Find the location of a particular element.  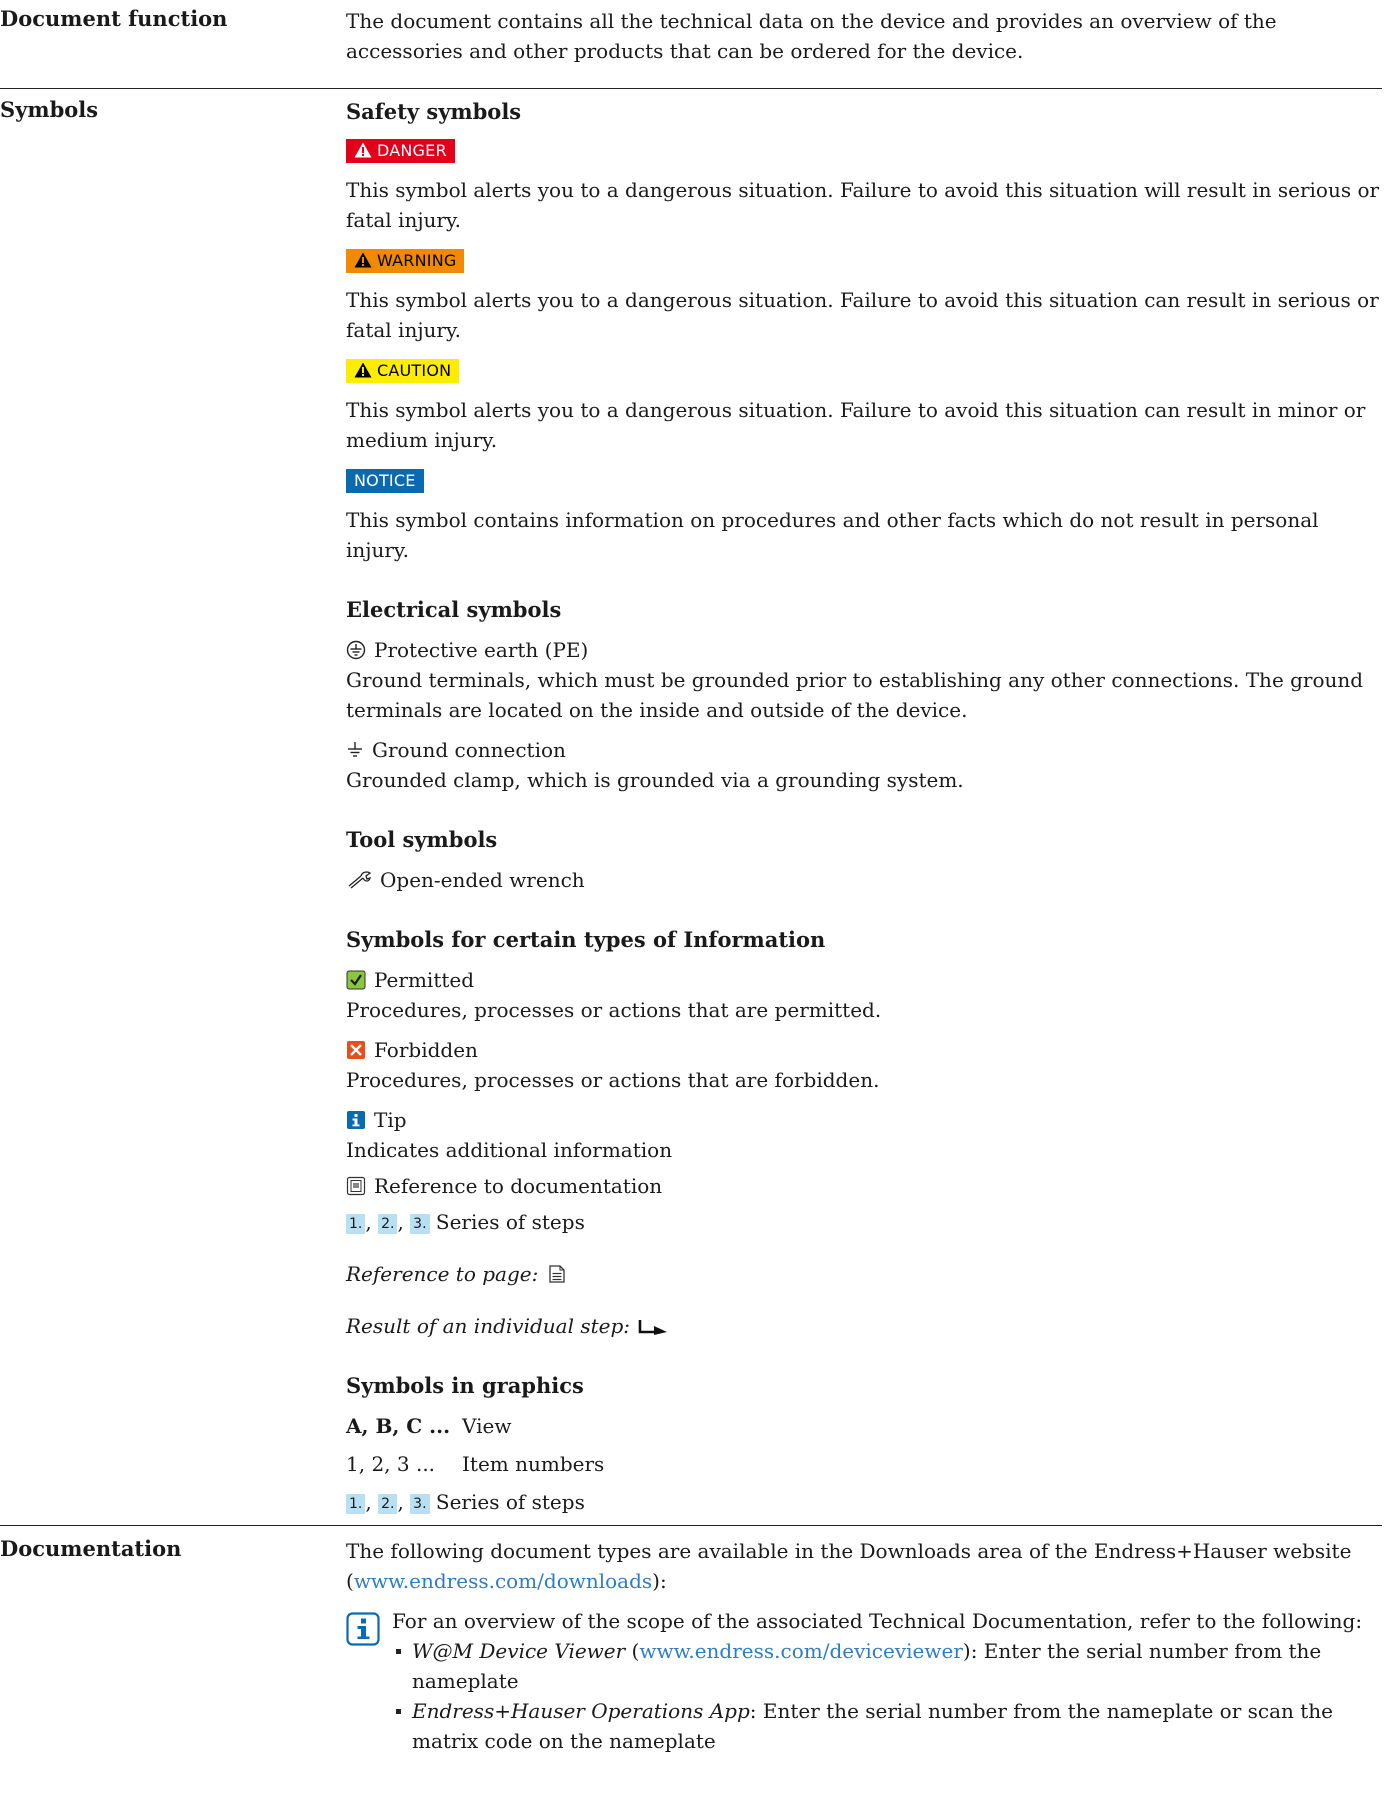

danger-badge: DANGER is located at coordinates (400, 151).